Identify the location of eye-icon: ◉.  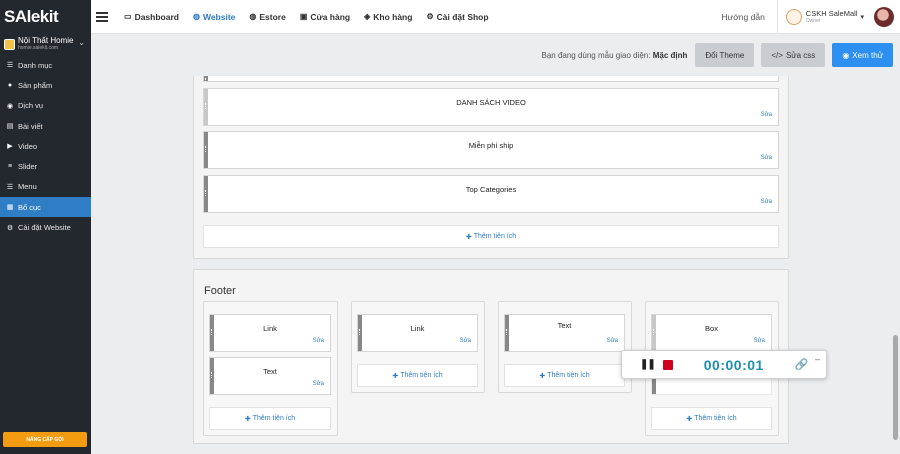
(846, 55).